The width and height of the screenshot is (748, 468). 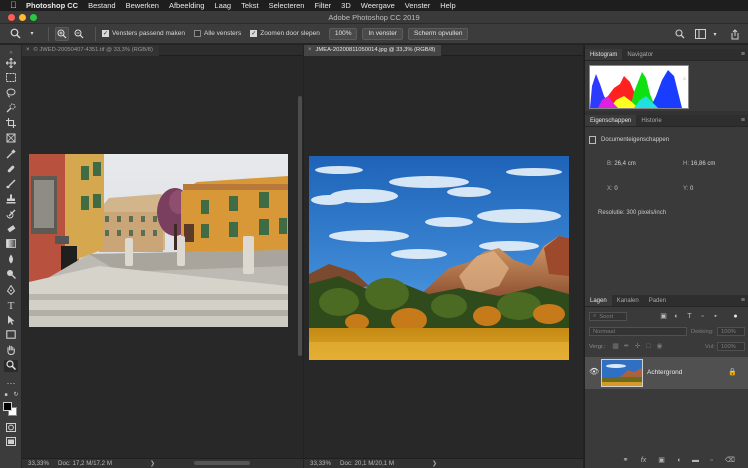 I want to click on delete-layer-icon: ⌫, so click(x=730, y=460).